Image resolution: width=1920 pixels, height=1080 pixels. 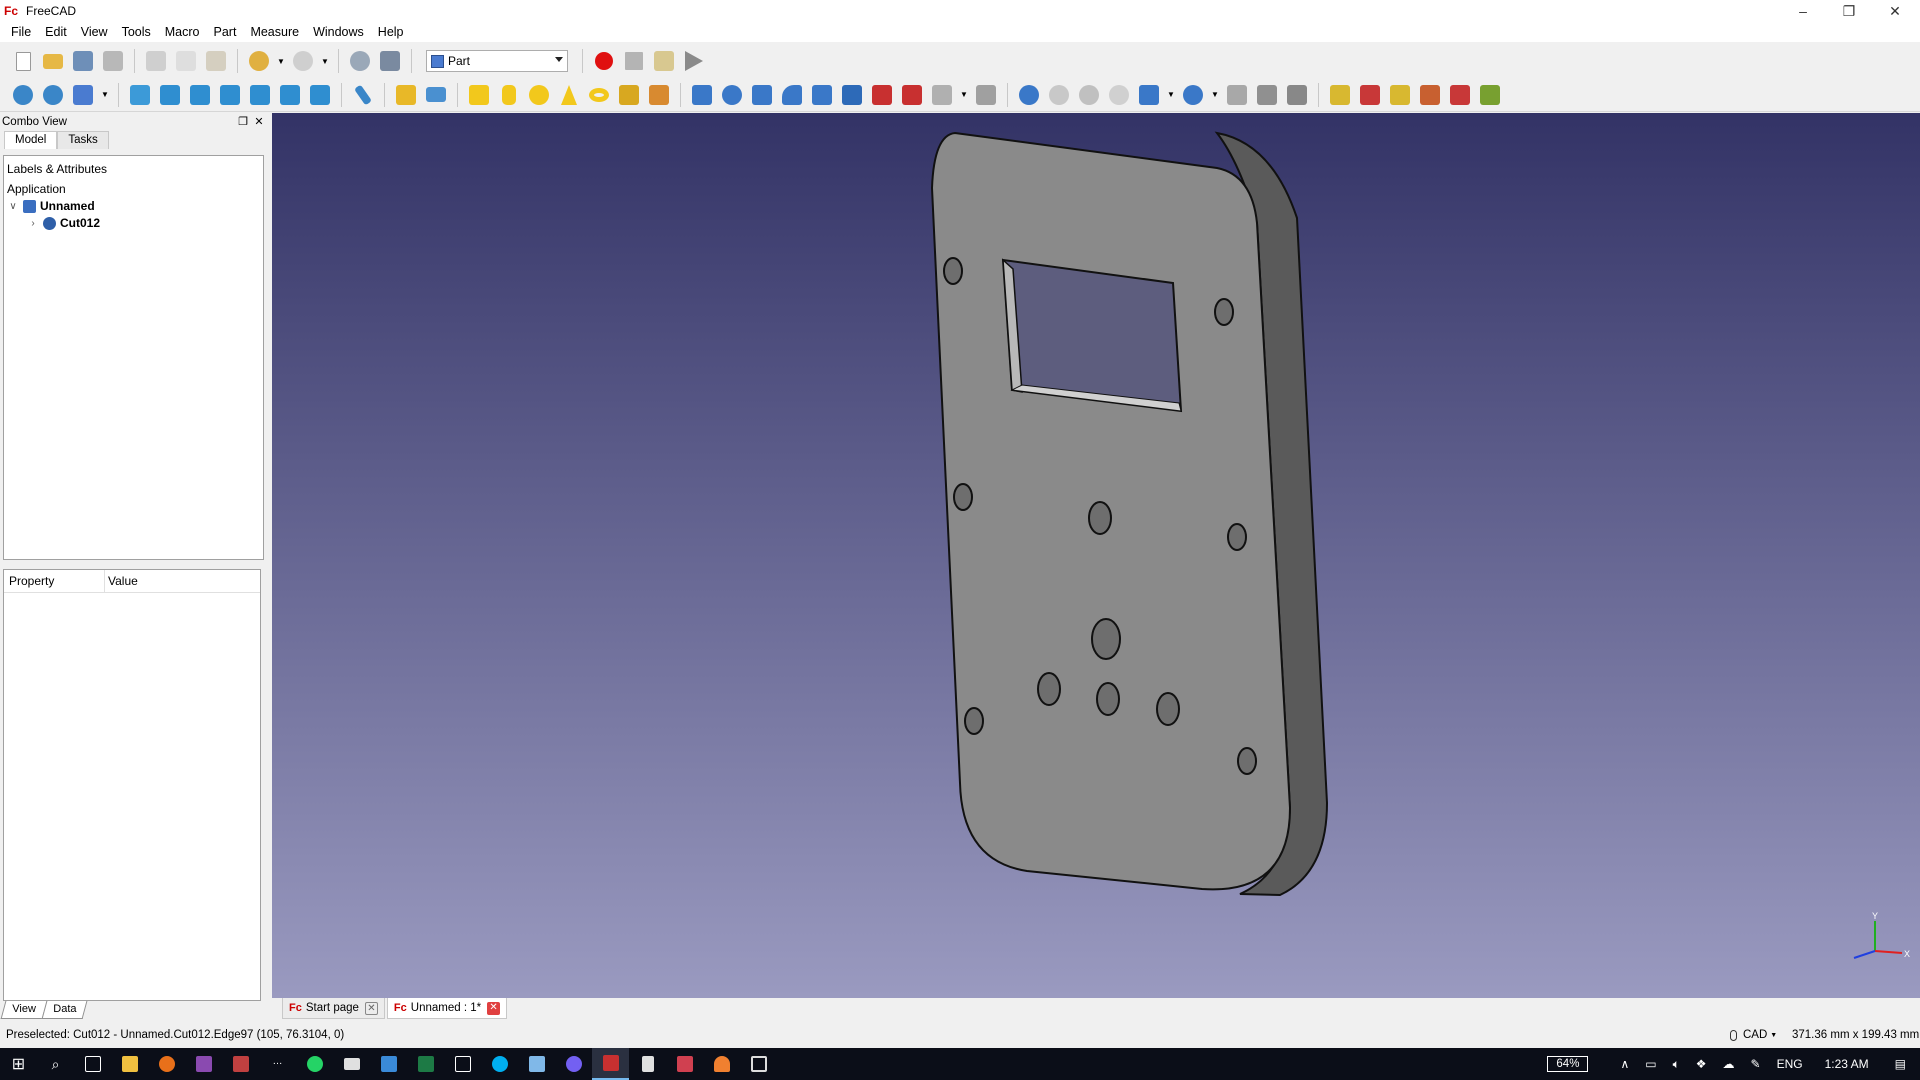 What do you see at coordinates (852, 95) in the screenshot?
I see `make-face-button` at bounding box center [852, 95].